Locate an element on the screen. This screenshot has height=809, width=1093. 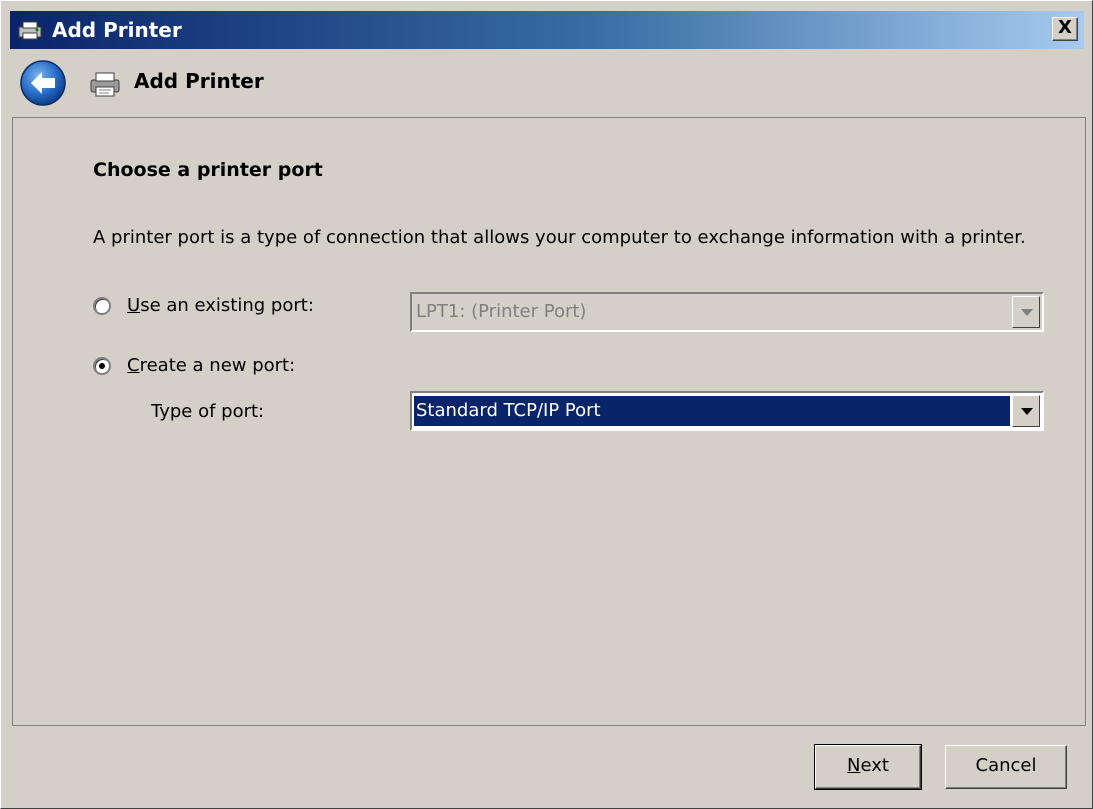
cancel-button: Cancel is located at coordinates (1006, 767).